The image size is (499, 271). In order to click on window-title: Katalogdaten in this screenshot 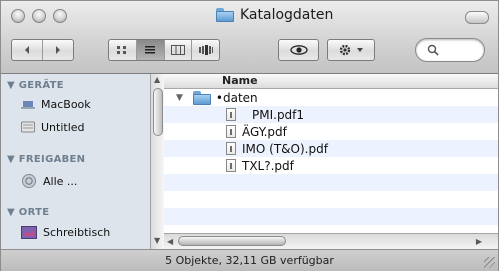, I will do `click(274, 15)`.